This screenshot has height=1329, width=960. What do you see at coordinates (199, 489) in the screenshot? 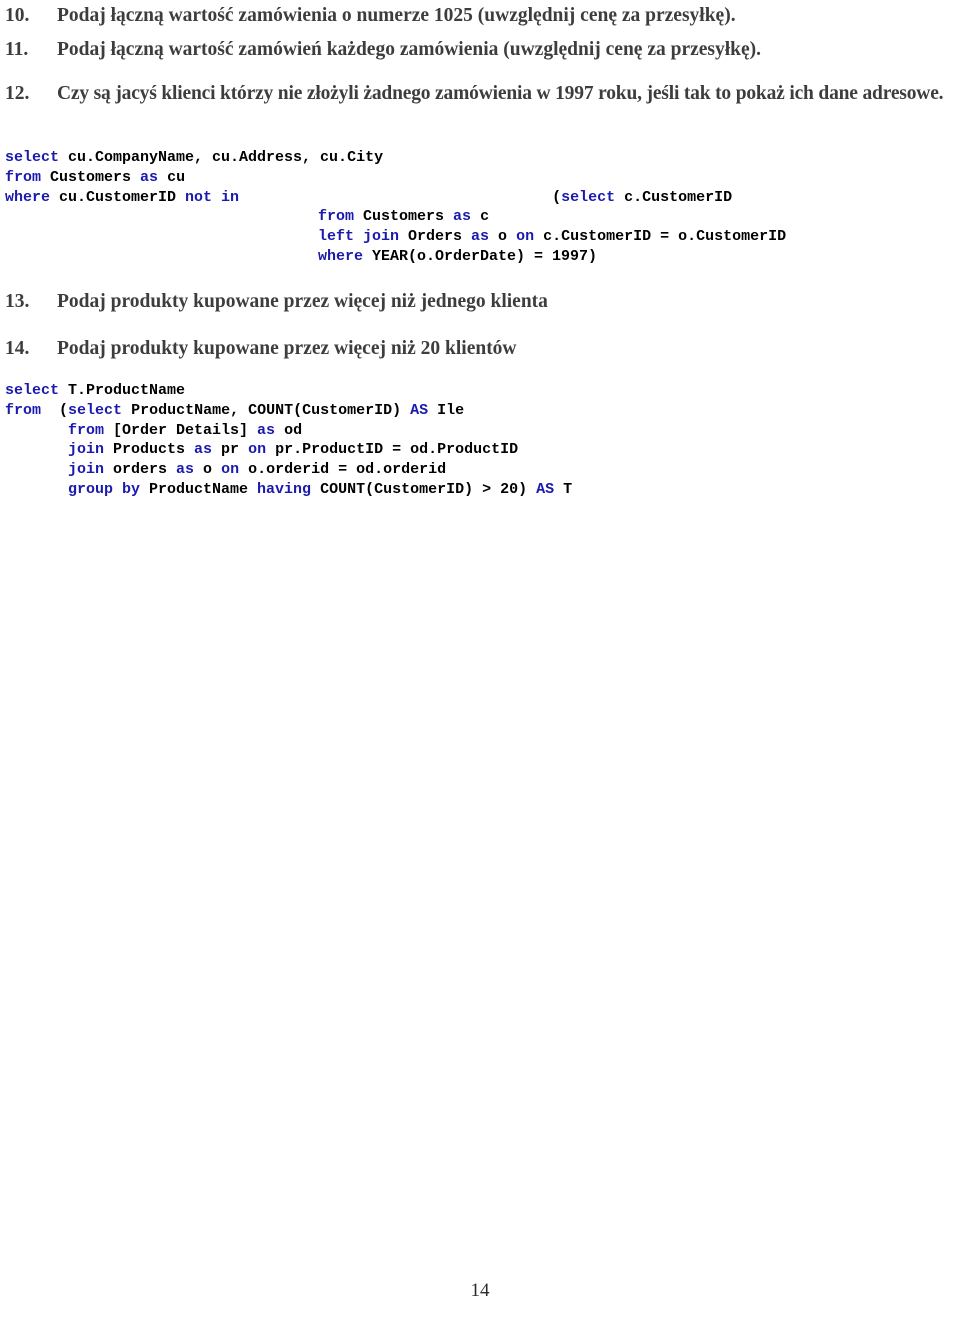
I see `sql-identifier: ProductName` at bounding box center [199, 489].